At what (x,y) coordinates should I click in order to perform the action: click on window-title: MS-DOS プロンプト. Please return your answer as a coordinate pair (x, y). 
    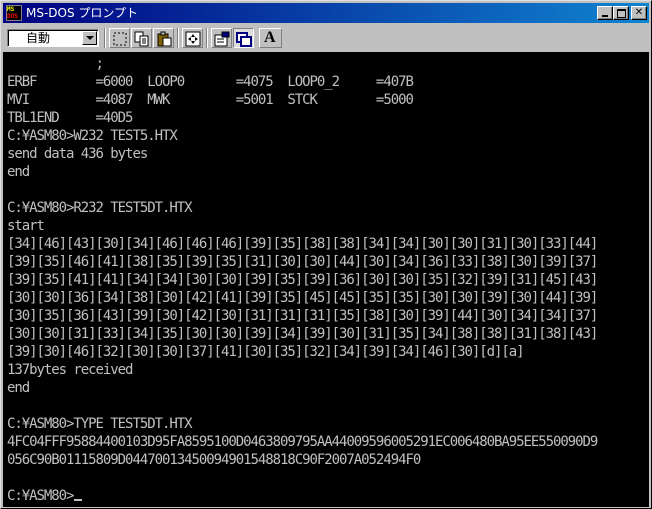
    Looking at the image, I should click on (82, 13).